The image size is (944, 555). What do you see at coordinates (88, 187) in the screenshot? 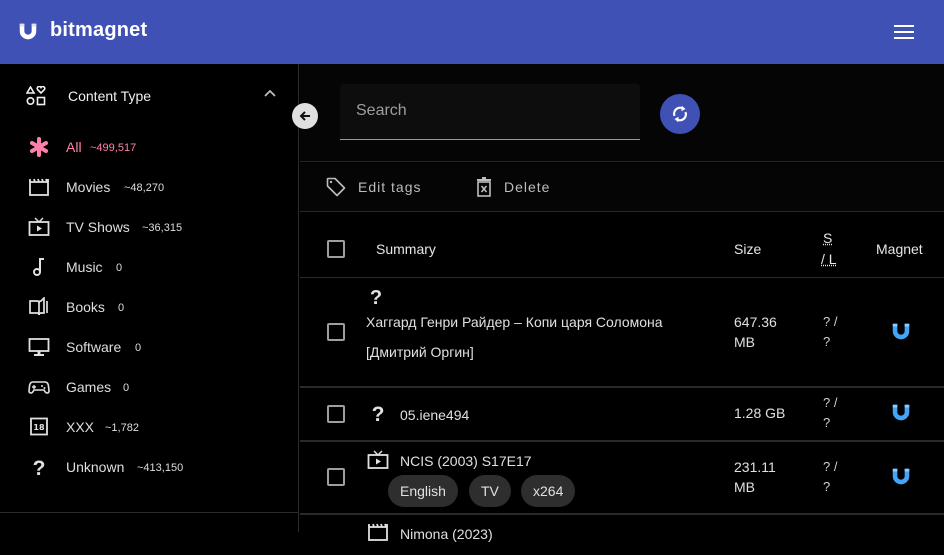
I see `sidebar-item-label: Movies` at bounding box center [88, 187].